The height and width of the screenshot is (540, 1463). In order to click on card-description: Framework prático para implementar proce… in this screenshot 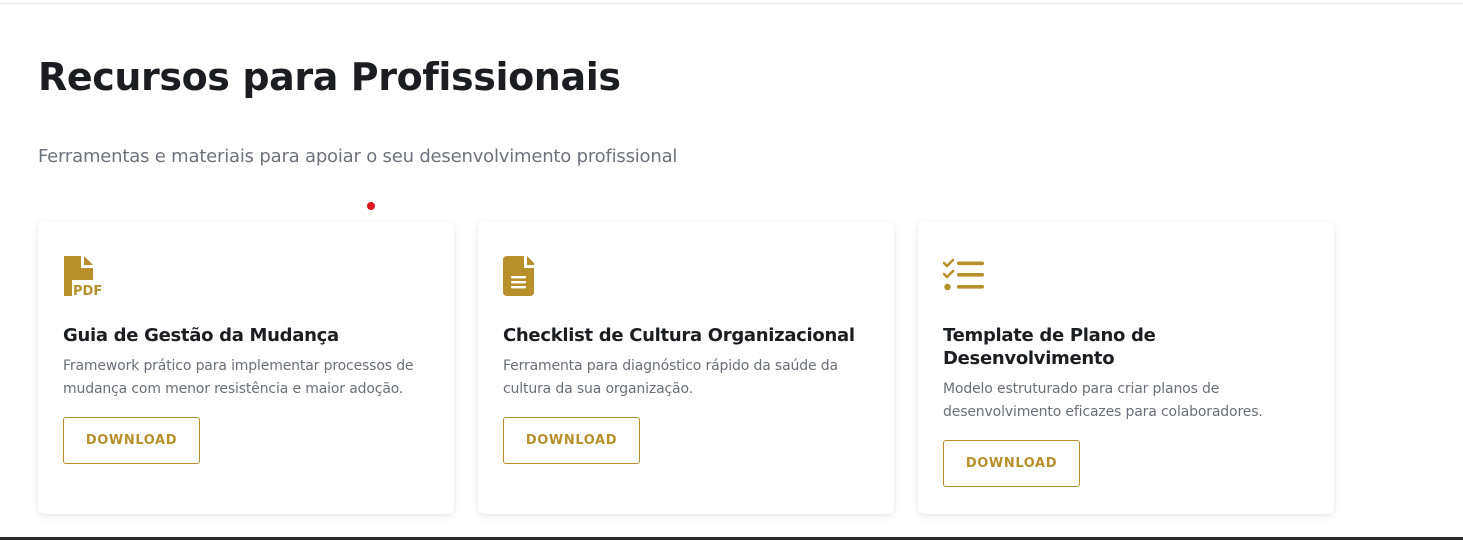, I will do `click(238, 377)`.